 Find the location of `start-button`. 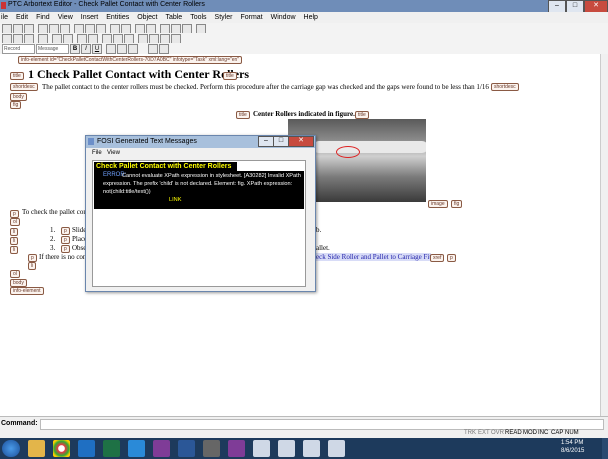

start-button is located at coordinates (11, 448).